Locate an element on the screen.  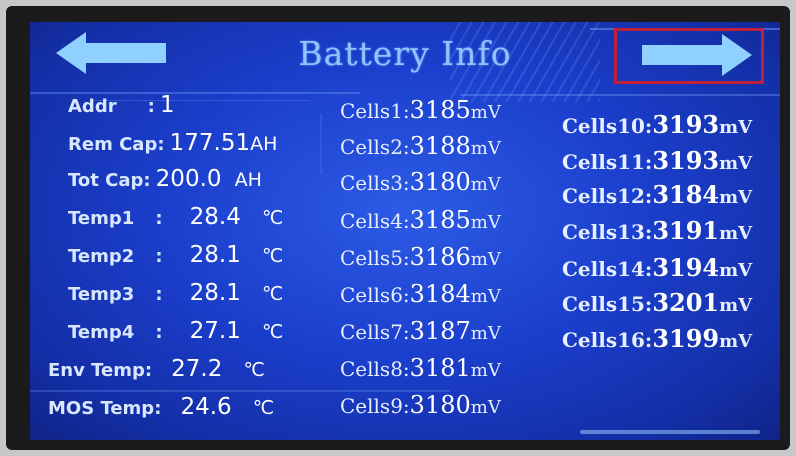
cell-voltage-8: Cells8:3181mV is located at coordinates (420, 368).